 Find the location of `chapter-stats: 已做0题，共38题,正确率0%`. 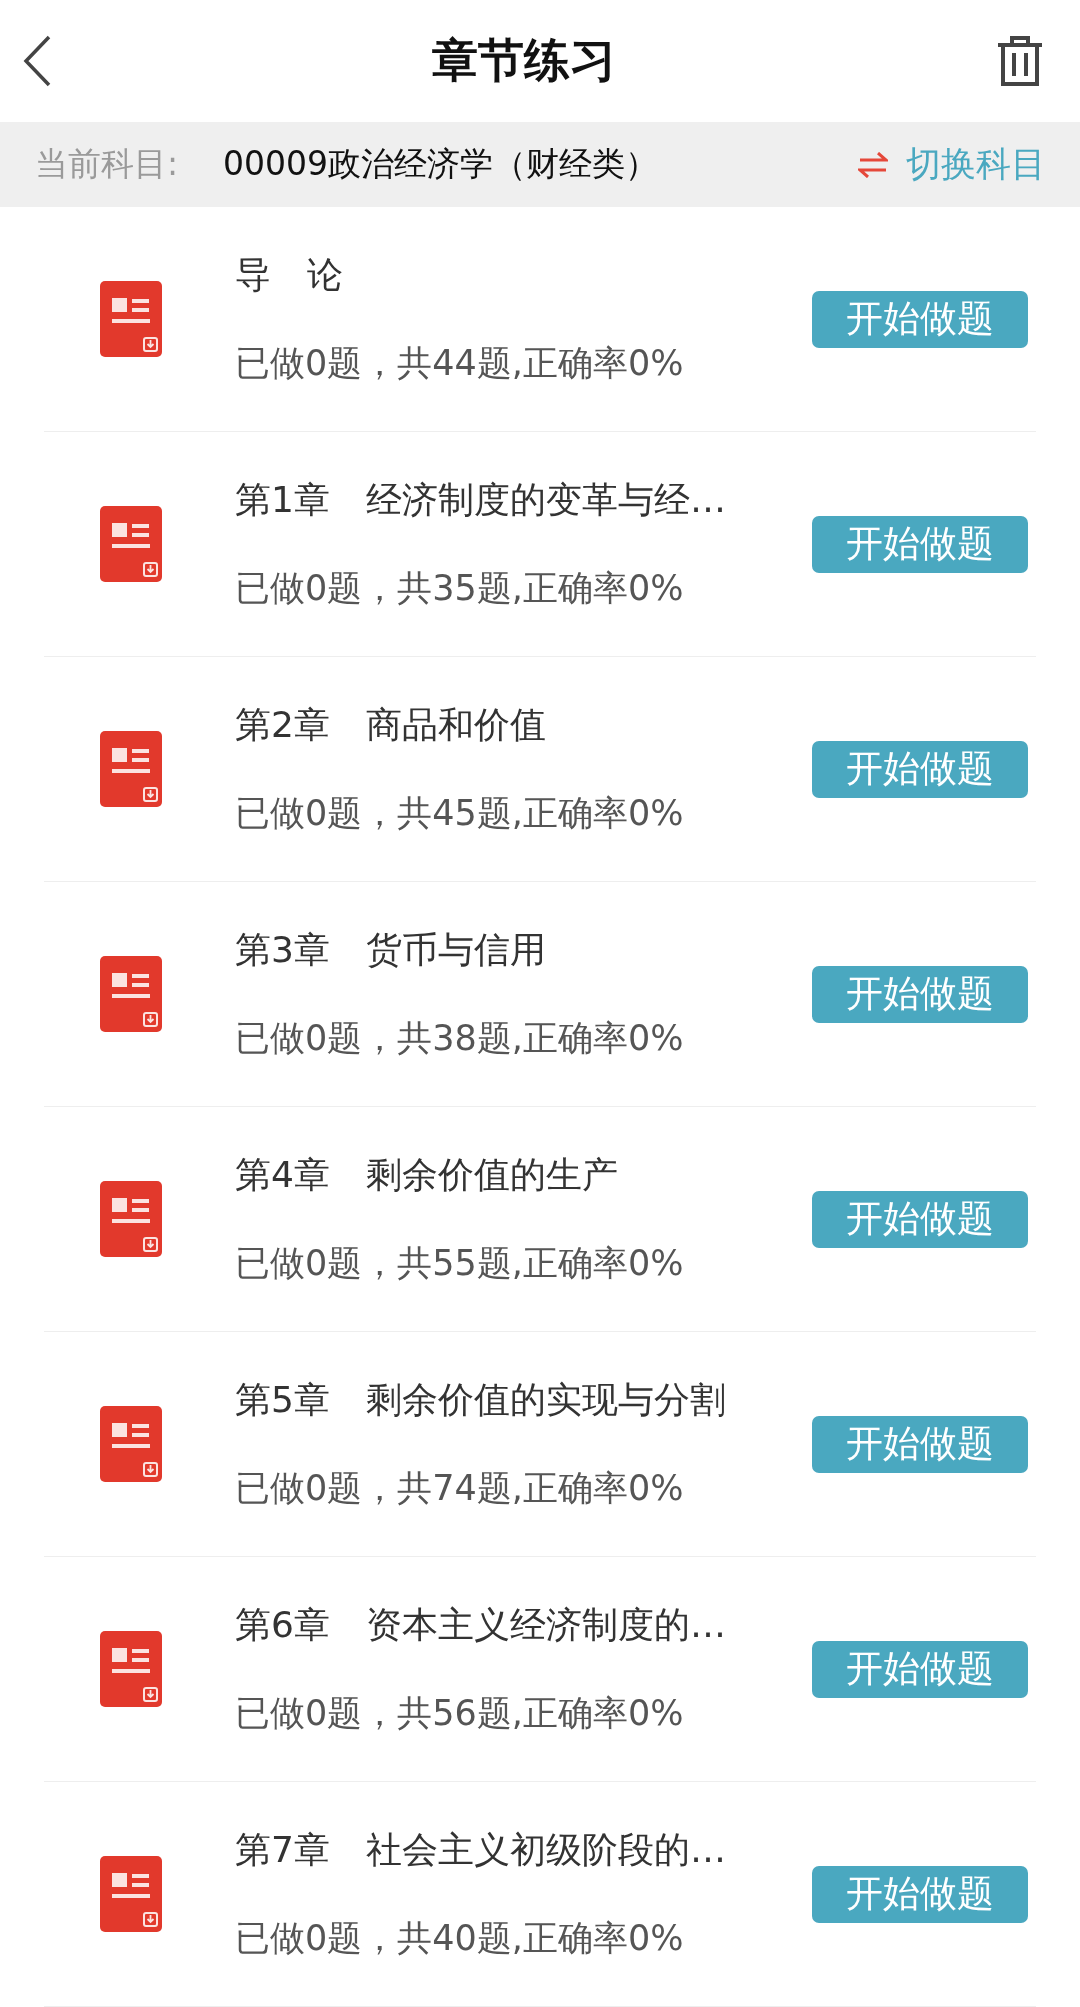

chapter-stats: 已做0题，共38题,正确率0% is located at coordinates (460, 1038).